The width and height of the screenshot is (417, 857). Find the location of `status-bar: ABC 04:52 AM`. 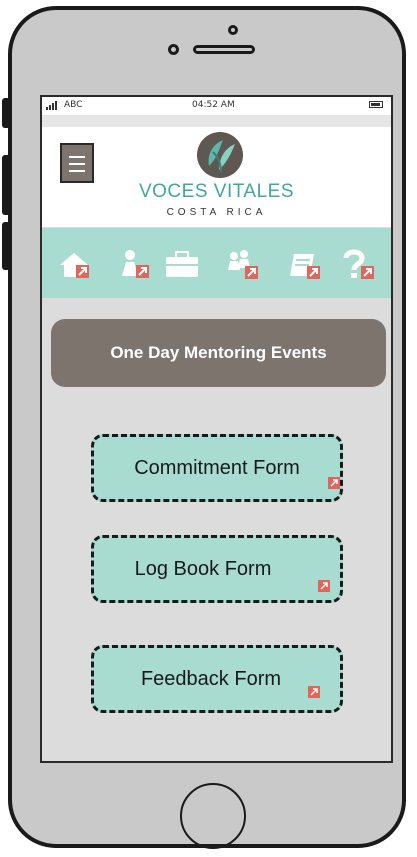

status-bar: ABC 04:52 AM is located at coordinates (216, 106).